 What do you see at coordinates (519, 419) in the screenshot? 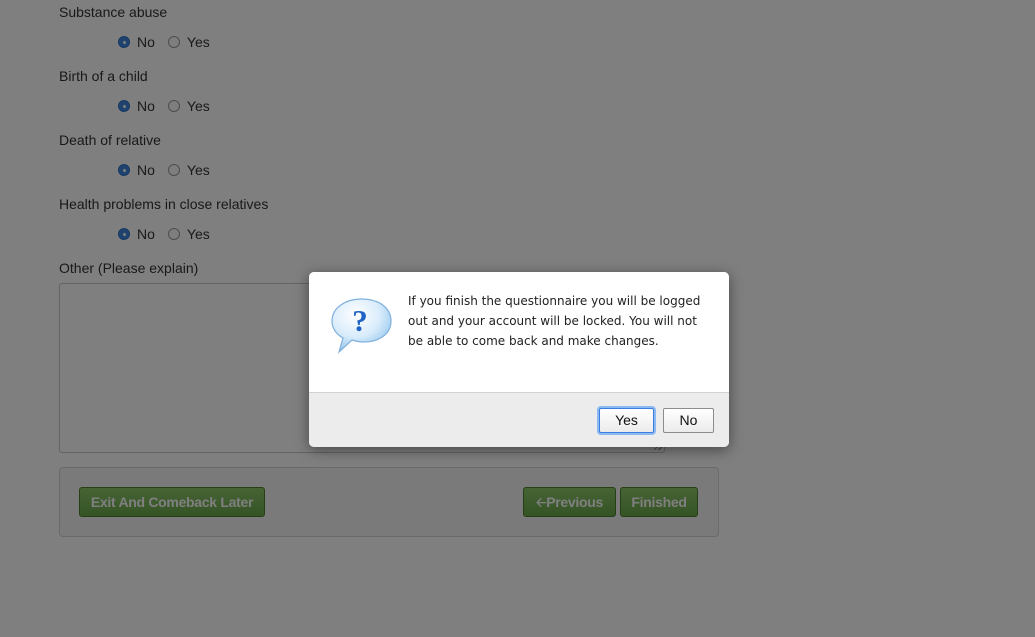
I see `dialog-footer: Yes No` at bounding box center [519, 419].